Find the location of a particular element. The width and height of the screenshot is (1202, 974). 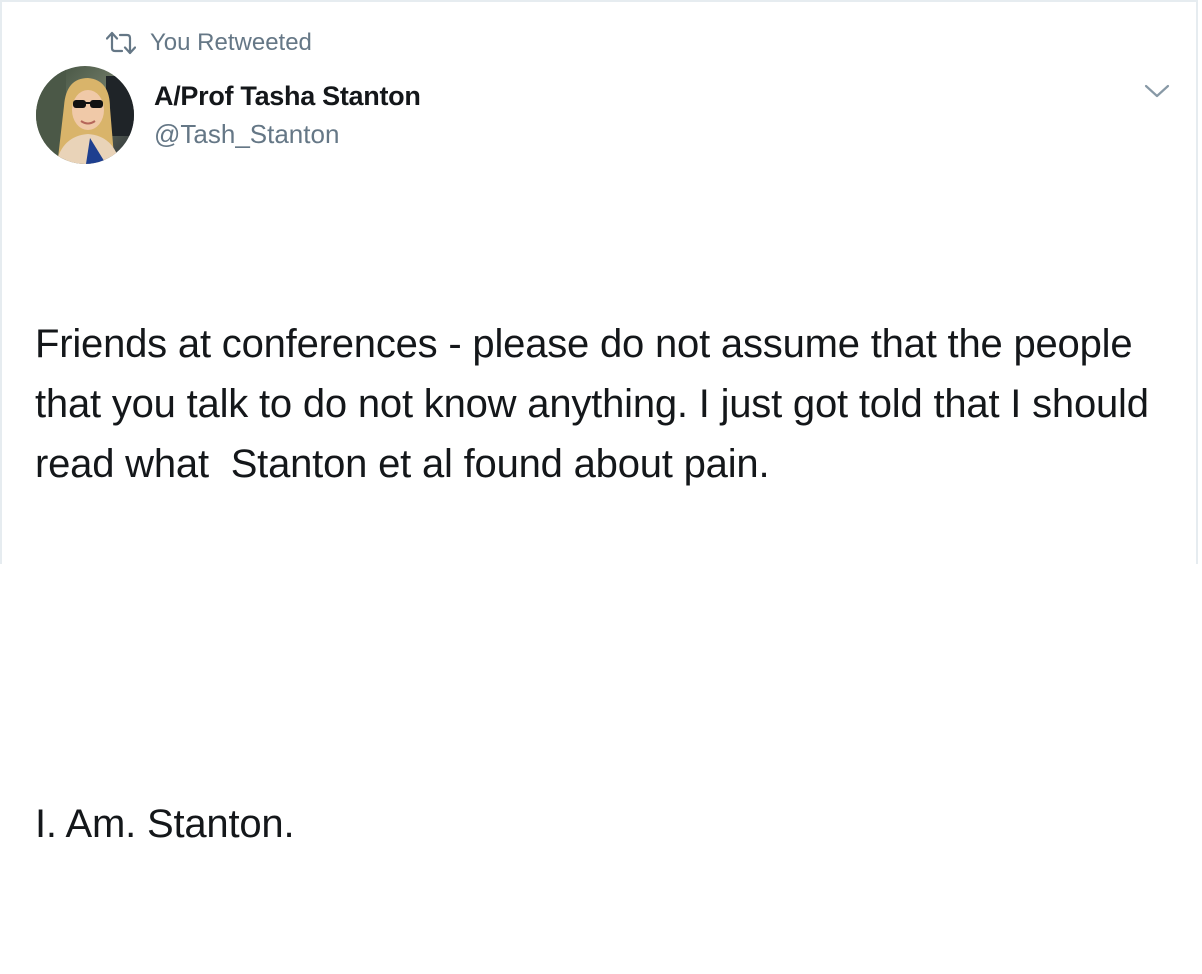

tweet-paragraph: I. Am. Stanton. is located at coordinates (165, 824).